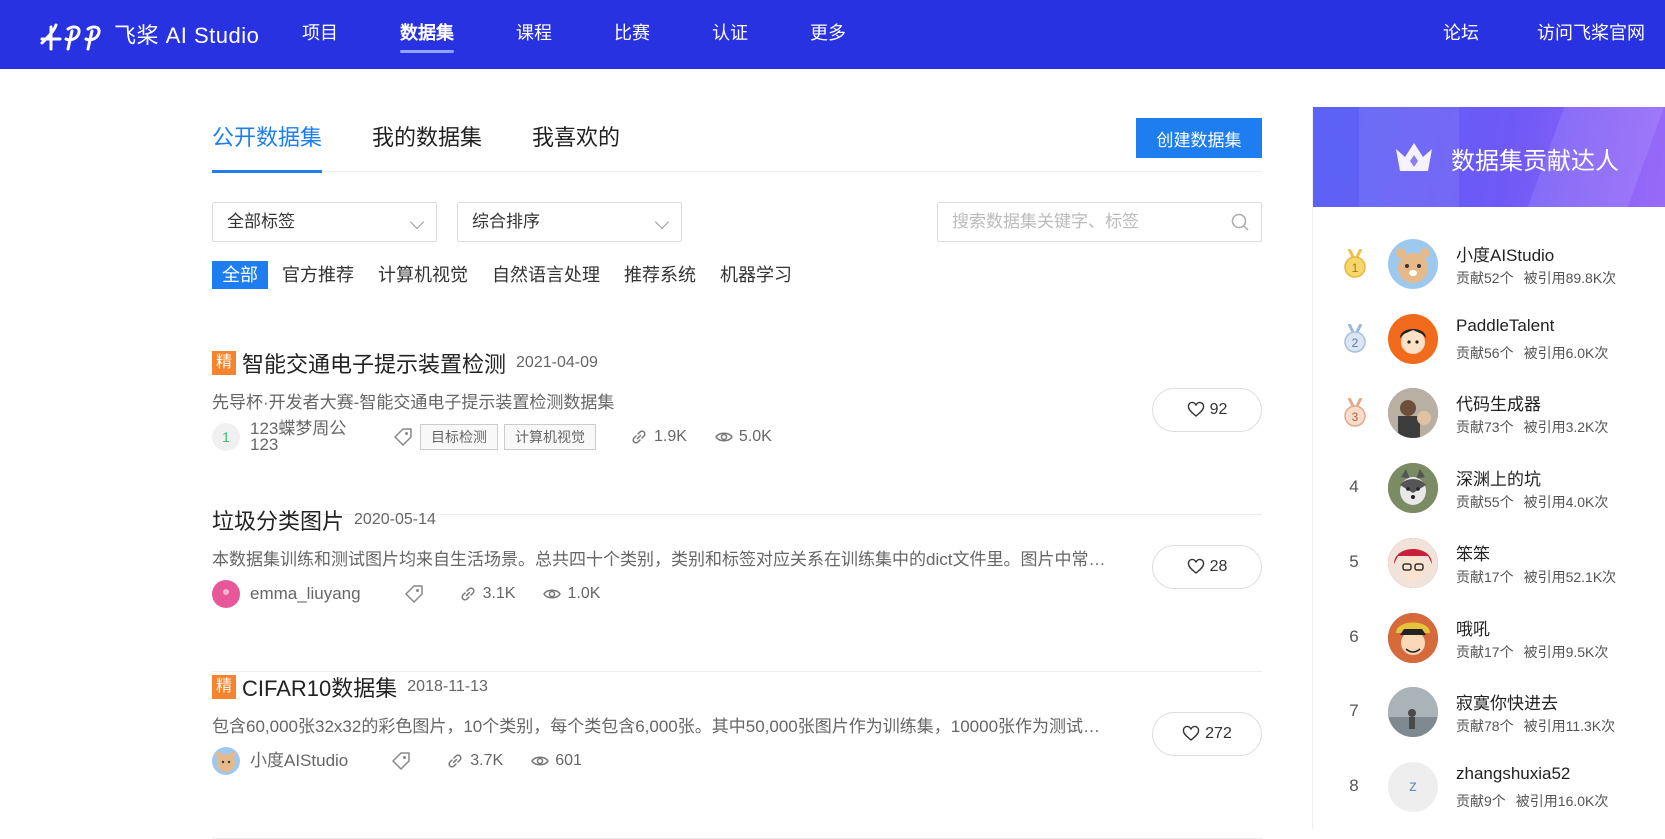  What do you see at coordinates (1354, 487) in the screenshot?
I see `rank-number: 4` at bounding box center [1354, 487].